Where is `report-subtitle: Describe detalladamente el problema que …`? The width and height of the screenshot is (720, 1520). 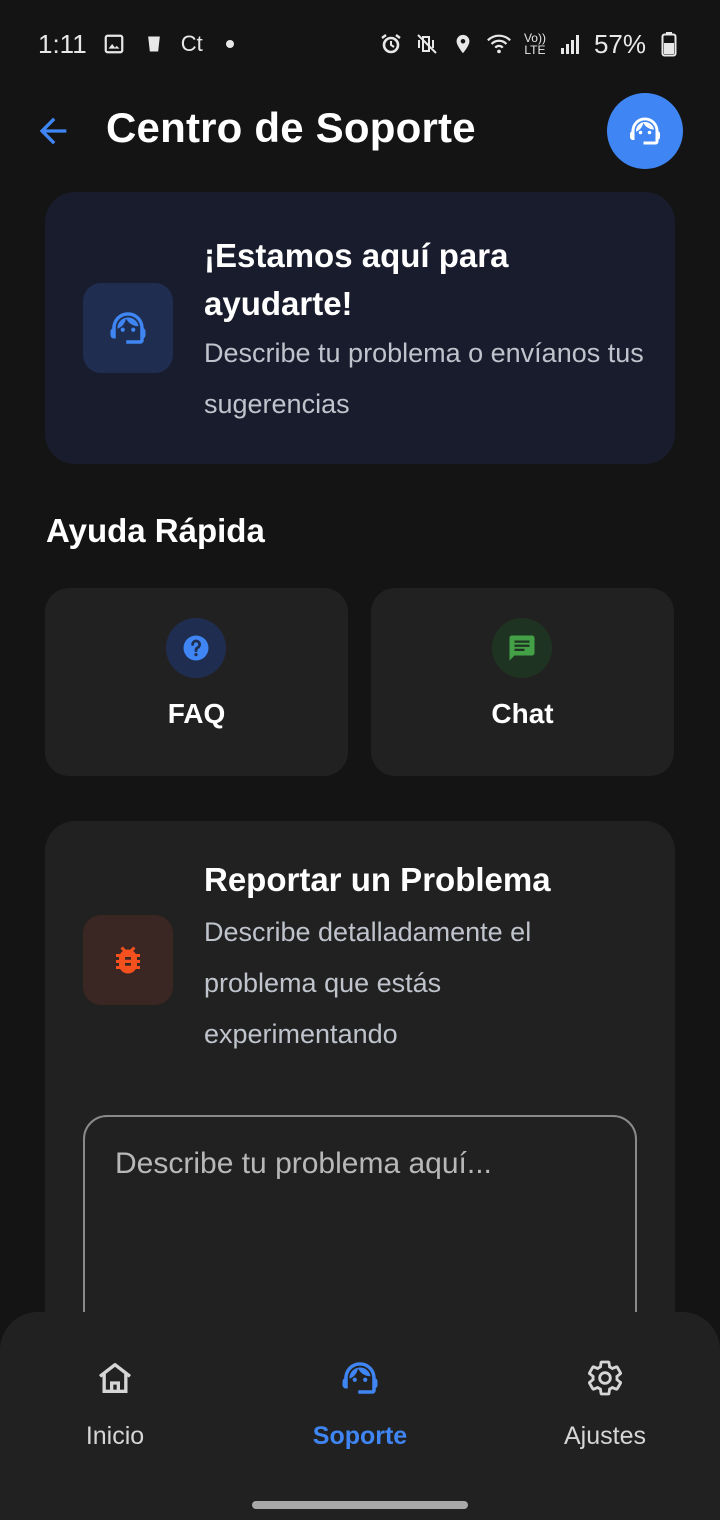 report-subtitle: Describe detalladamente el problema que … is located at coordinates (368, 983).